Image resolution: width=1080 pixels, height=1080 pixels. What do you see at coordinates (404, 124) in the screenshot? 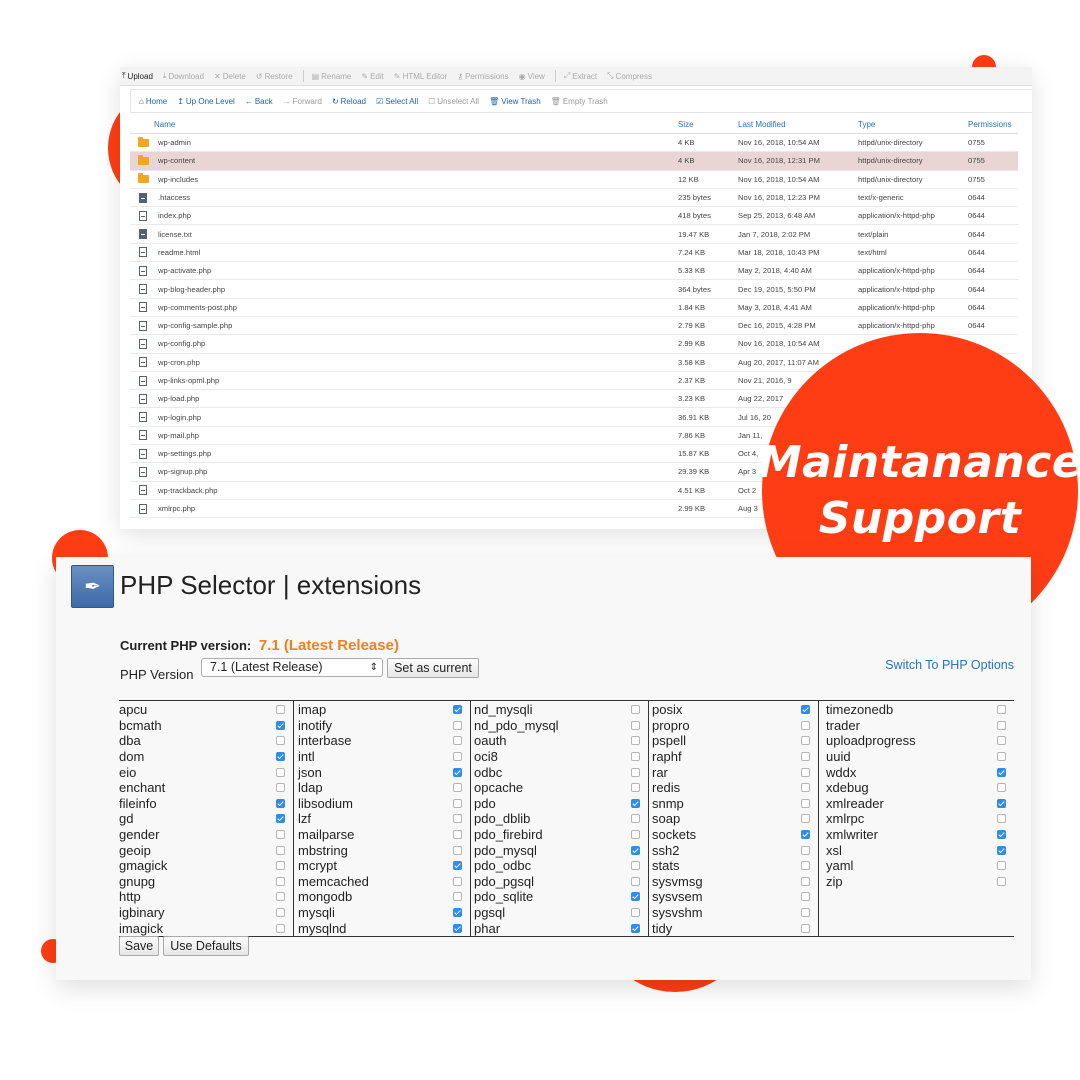
I see `column-header-name: Name` at bounding box center [404, 124].